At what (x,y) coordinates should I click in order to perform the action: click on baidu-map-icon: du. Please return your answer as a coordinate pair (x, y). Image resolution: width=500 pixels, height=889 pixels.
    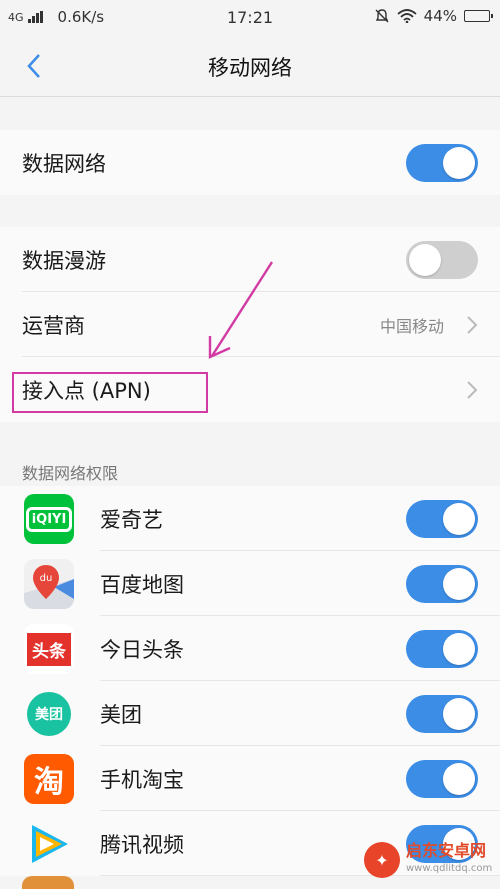
    Looking at the image, I should click on (49, 584).